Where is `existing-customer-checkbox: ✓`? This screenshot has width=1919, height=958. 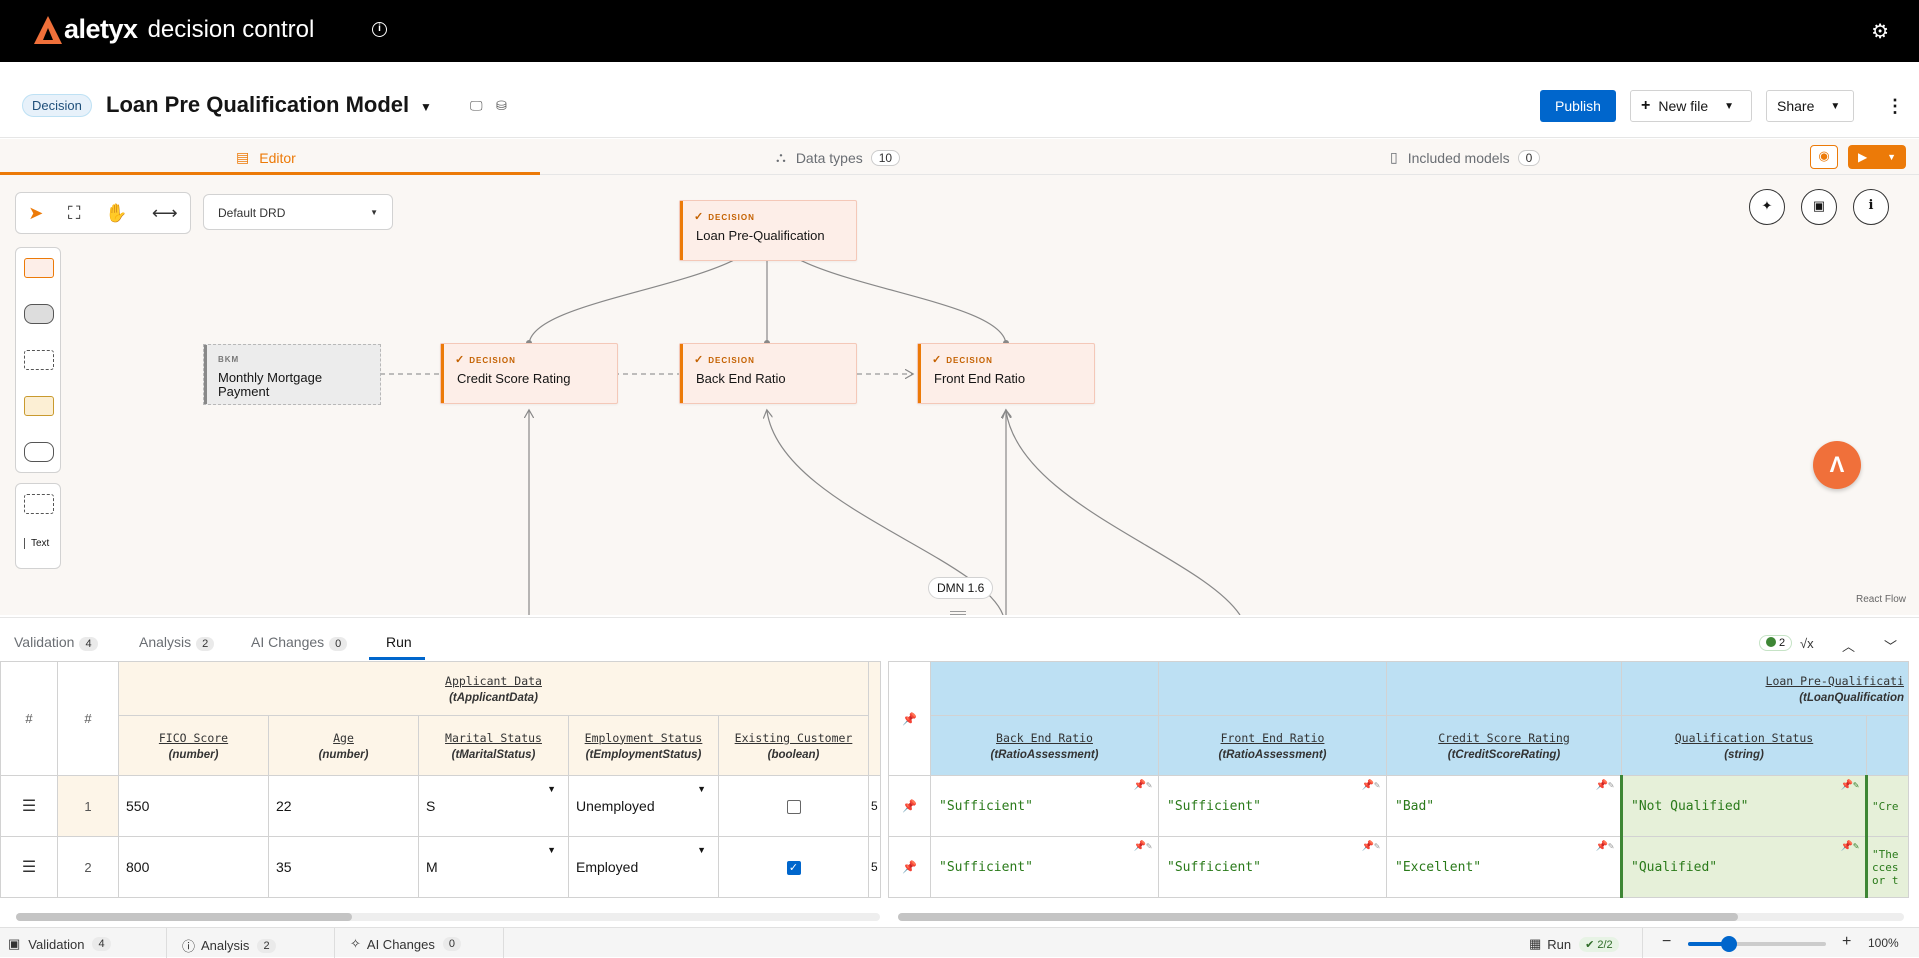
existing-customer-checkbox: ✓ is located at coordinates (793, 868).